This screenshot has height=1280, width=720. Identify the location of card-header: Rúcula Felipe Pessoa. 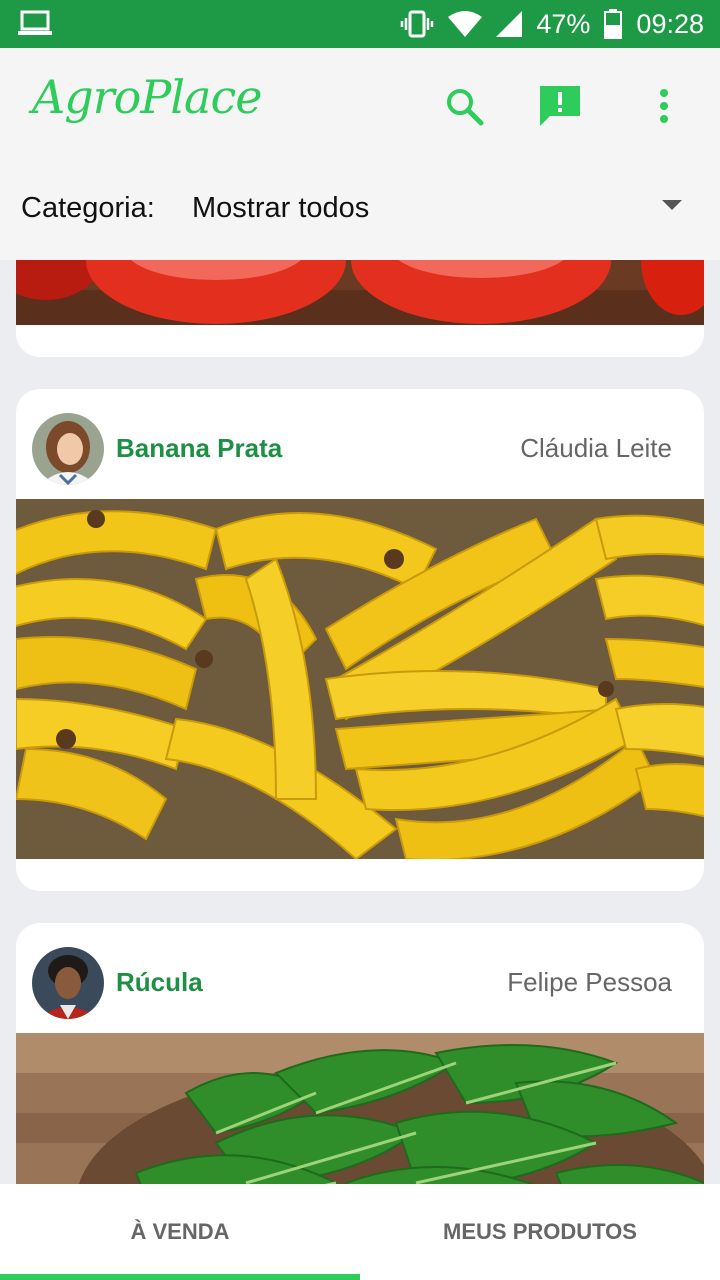
(360, 978).